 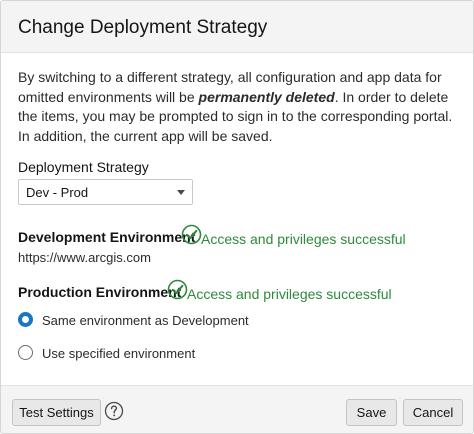 What do you see at coordinates (289, 294) in the screenshot?
I see `production-status-text: Access and privileges successful` at bounding box center [289, 294].